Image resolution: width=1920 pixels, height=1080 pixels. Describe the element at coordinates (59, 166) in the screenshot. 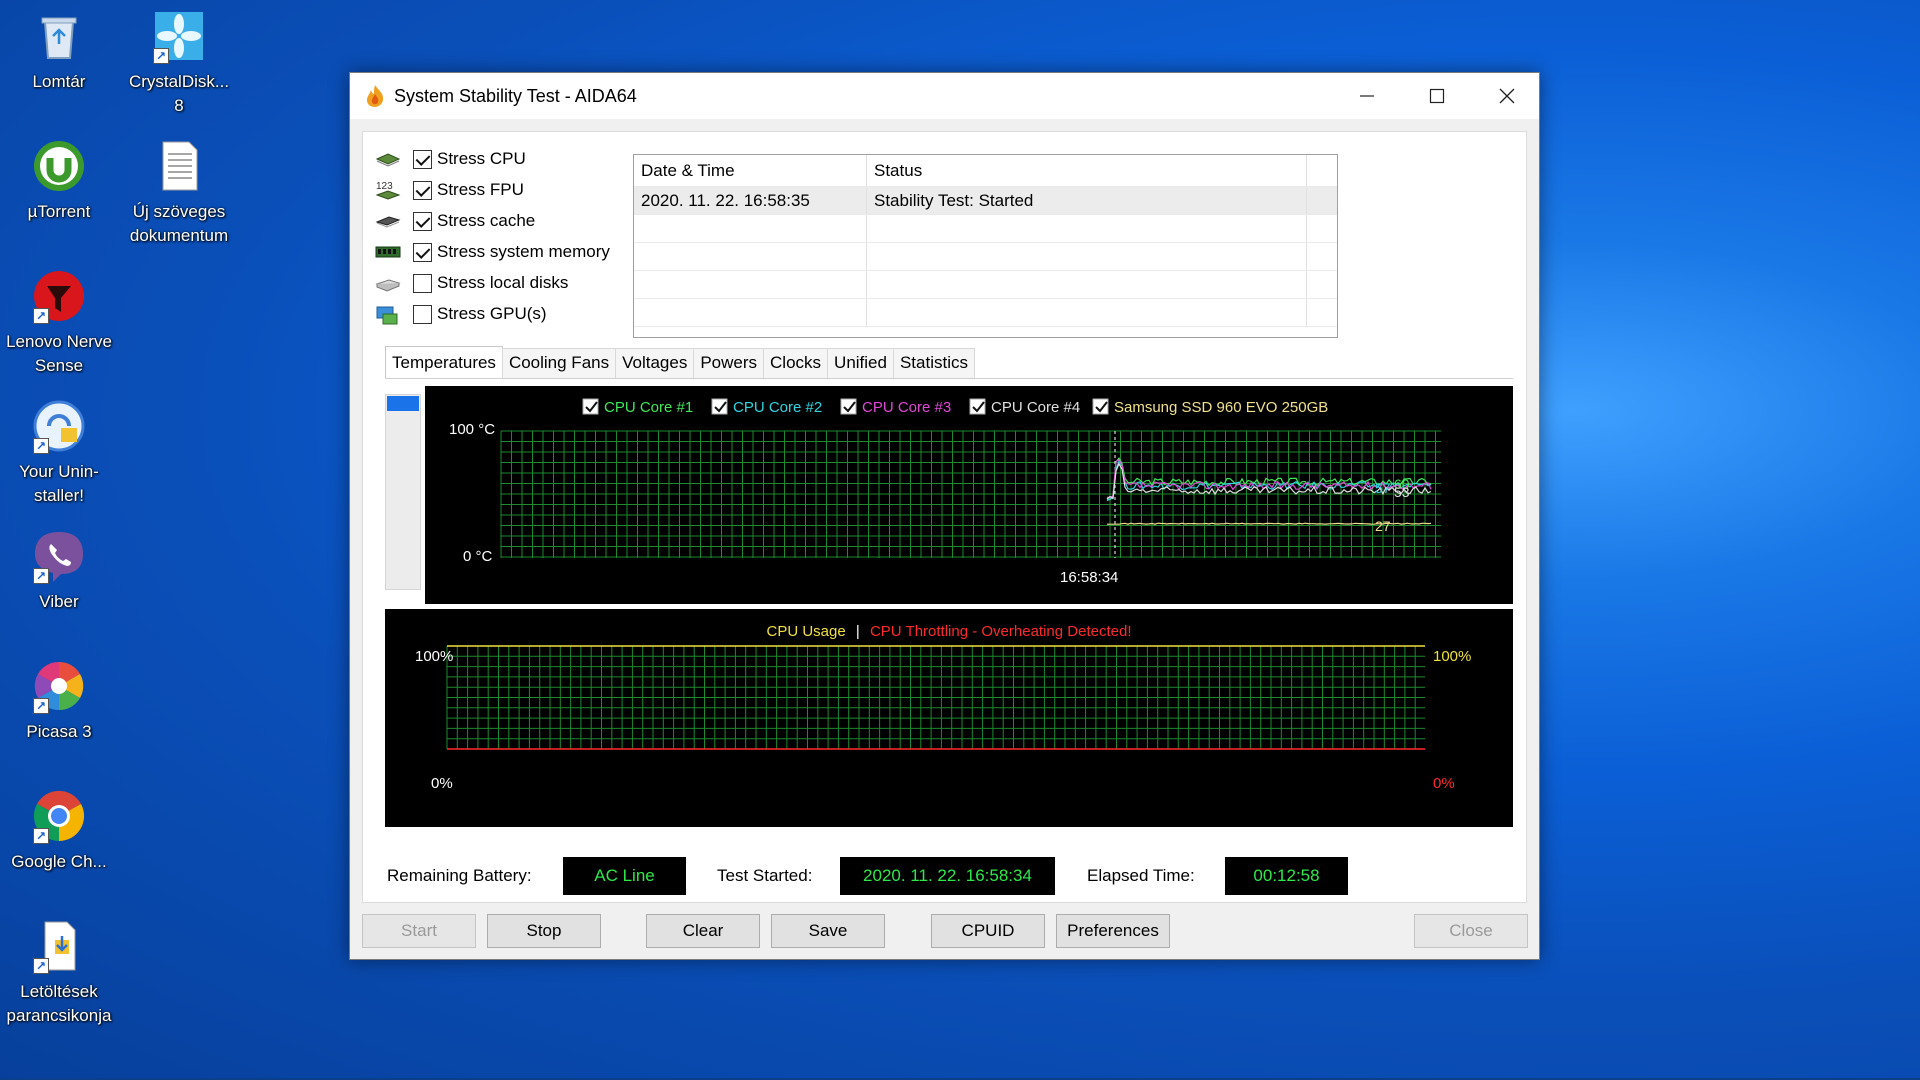

I see `utorrent-icon` at that location.